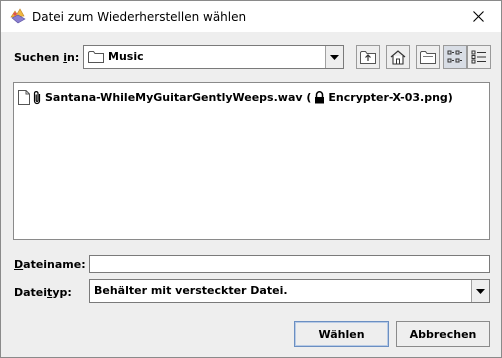 This screenshot has height=358, width=502. I want to click on up-one-level-button, so click(368, 57).